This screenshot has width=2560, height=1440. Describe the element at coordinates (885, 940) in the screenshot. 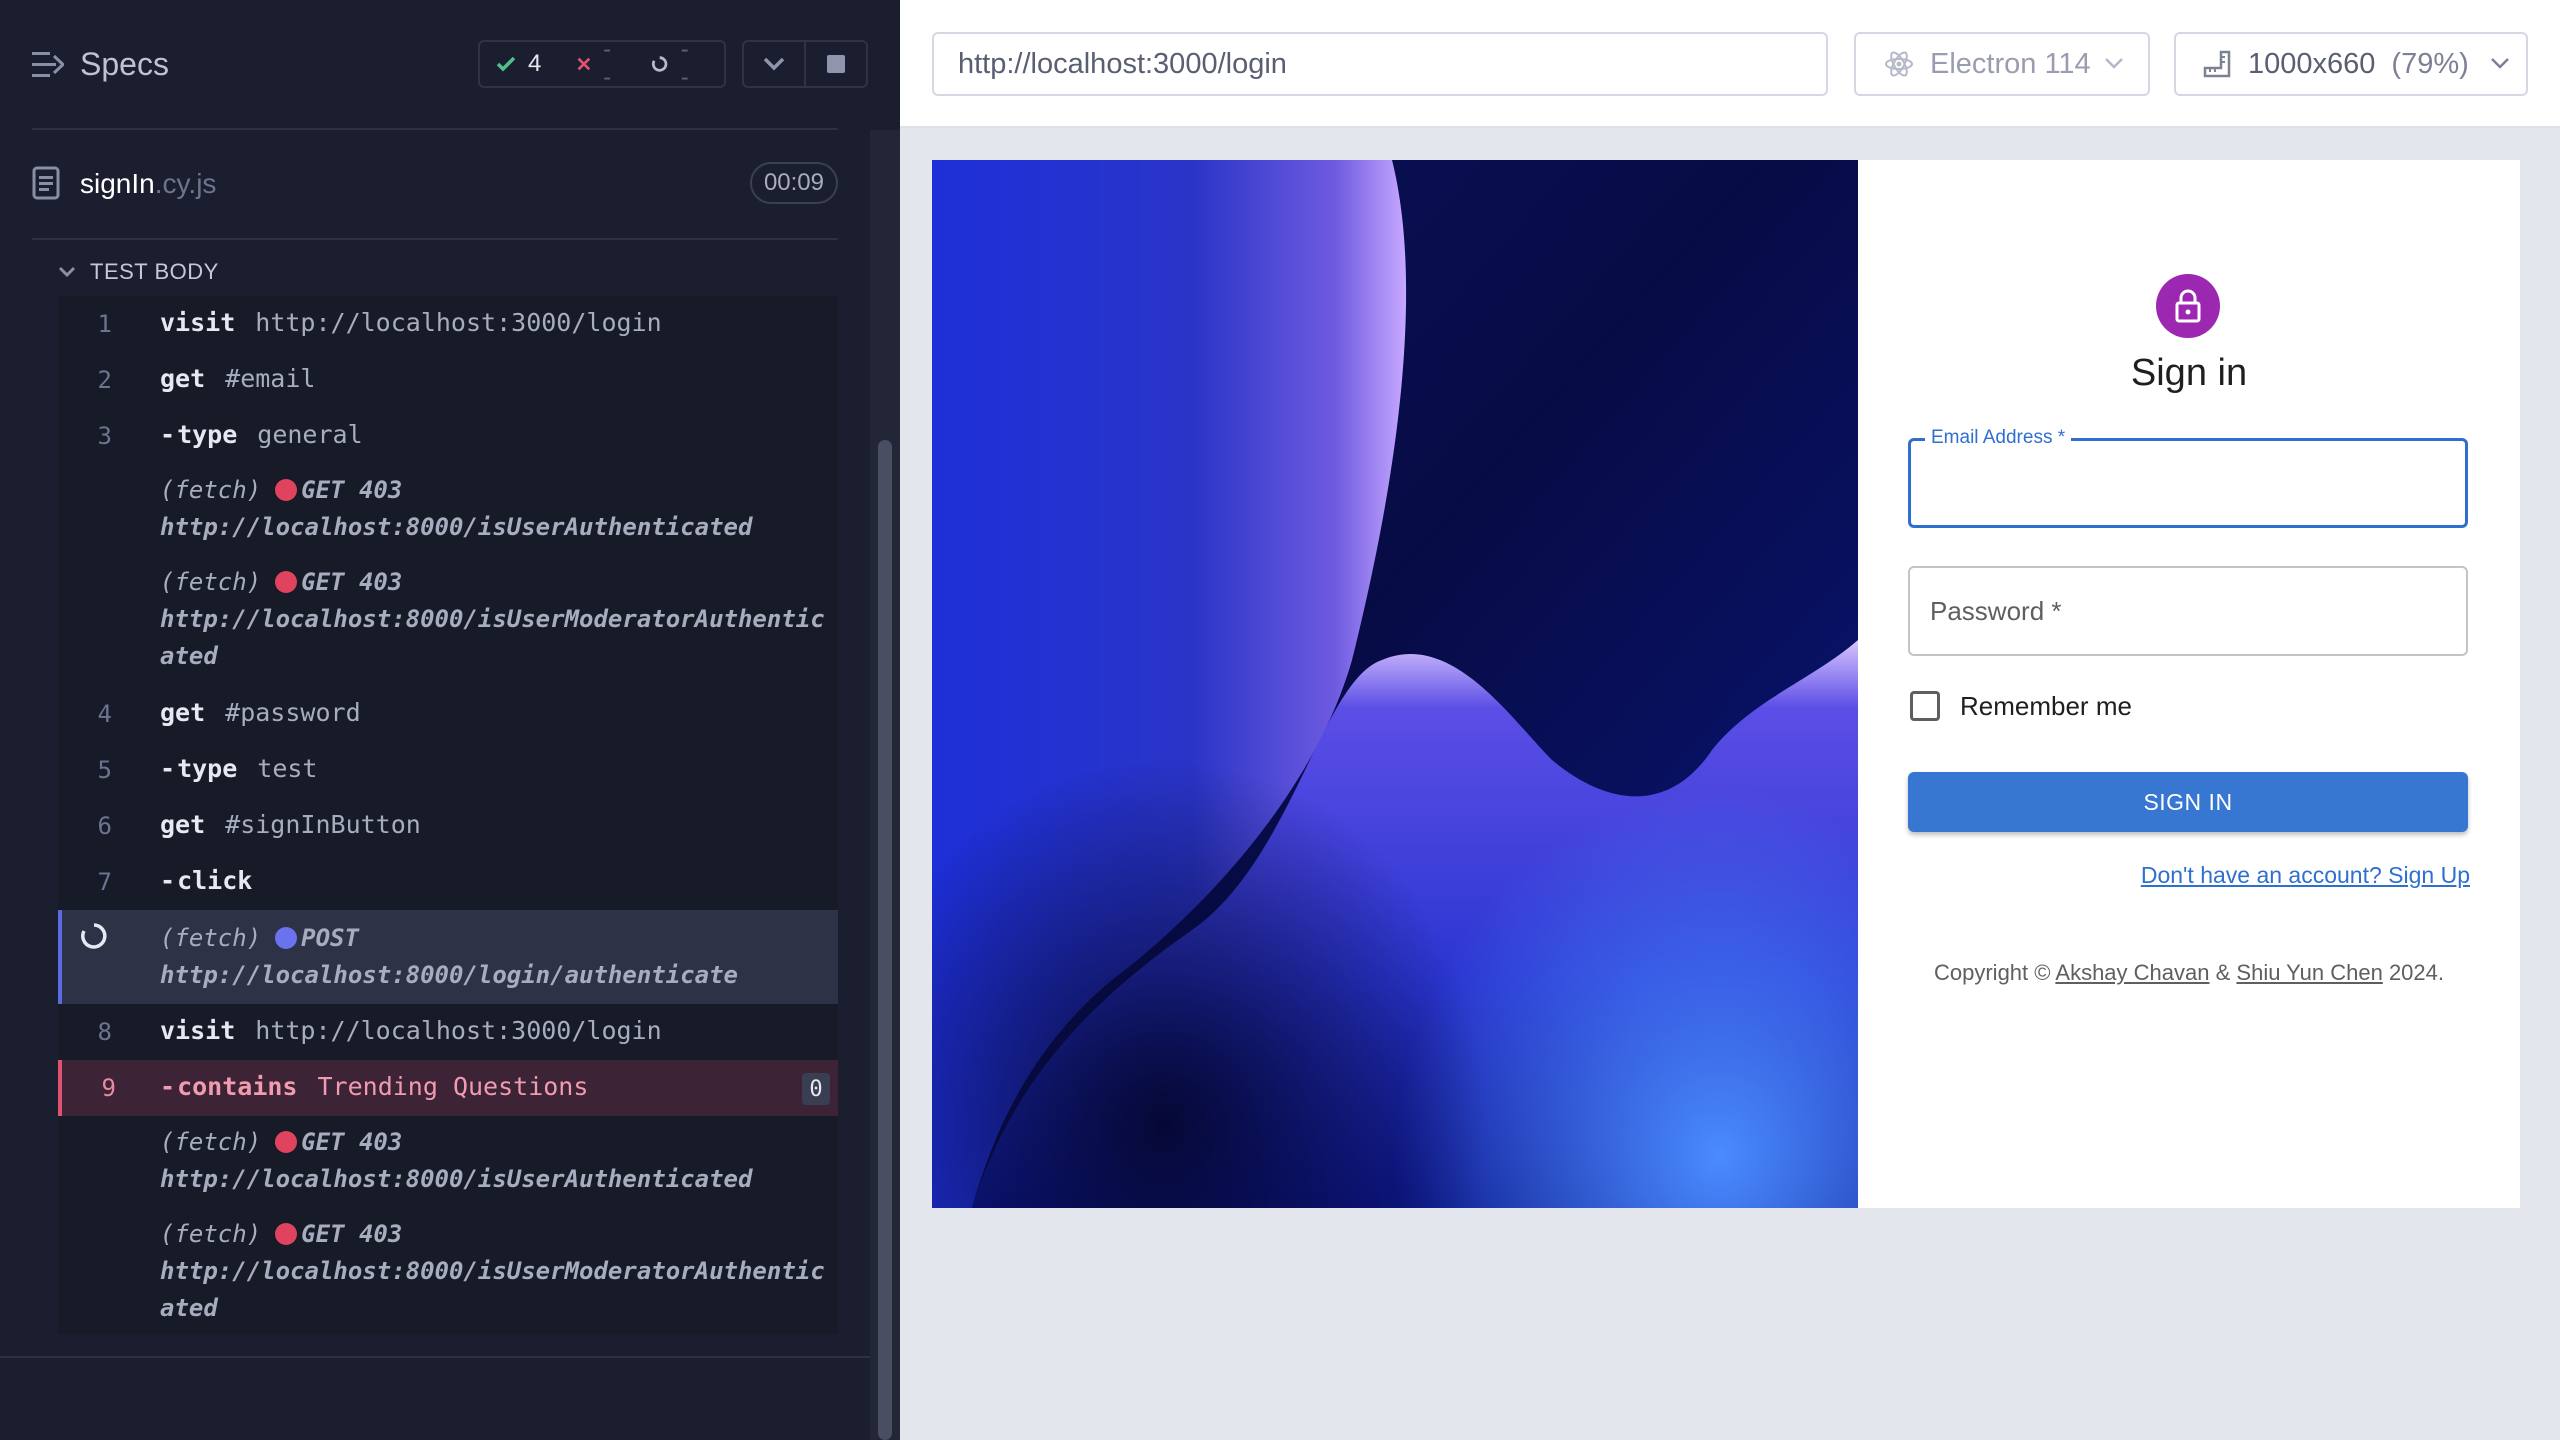

I see `scrollbar-thumb` at that location.